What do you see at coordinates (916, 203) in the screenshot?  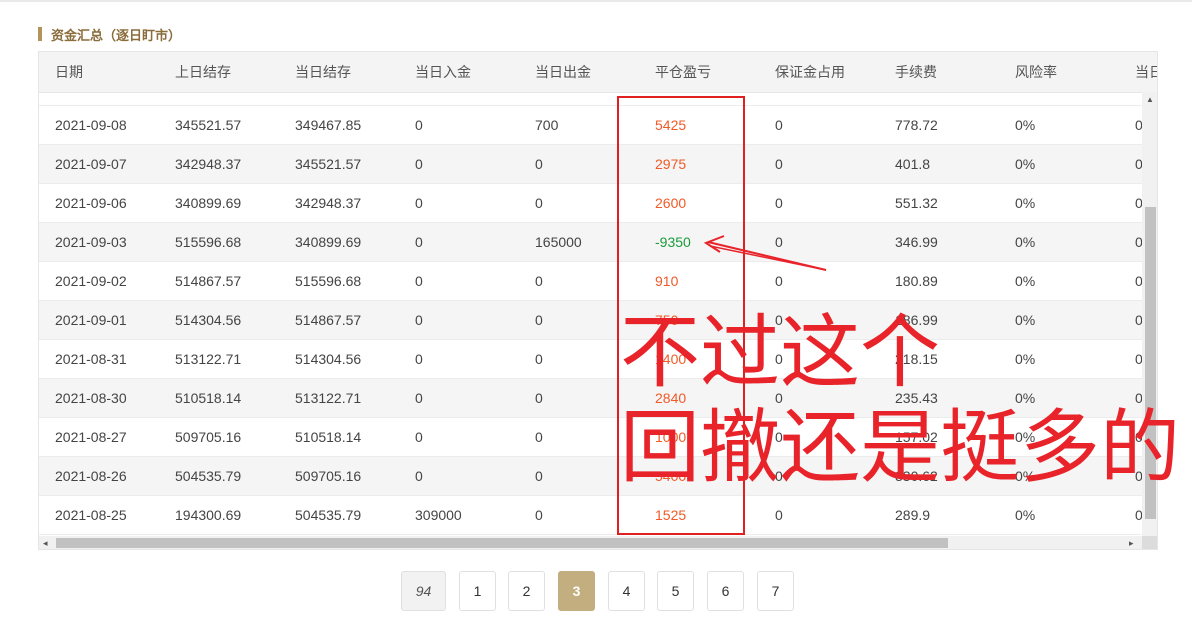 I see `cell-fee: 551.32` at bounding box center [916, 203].